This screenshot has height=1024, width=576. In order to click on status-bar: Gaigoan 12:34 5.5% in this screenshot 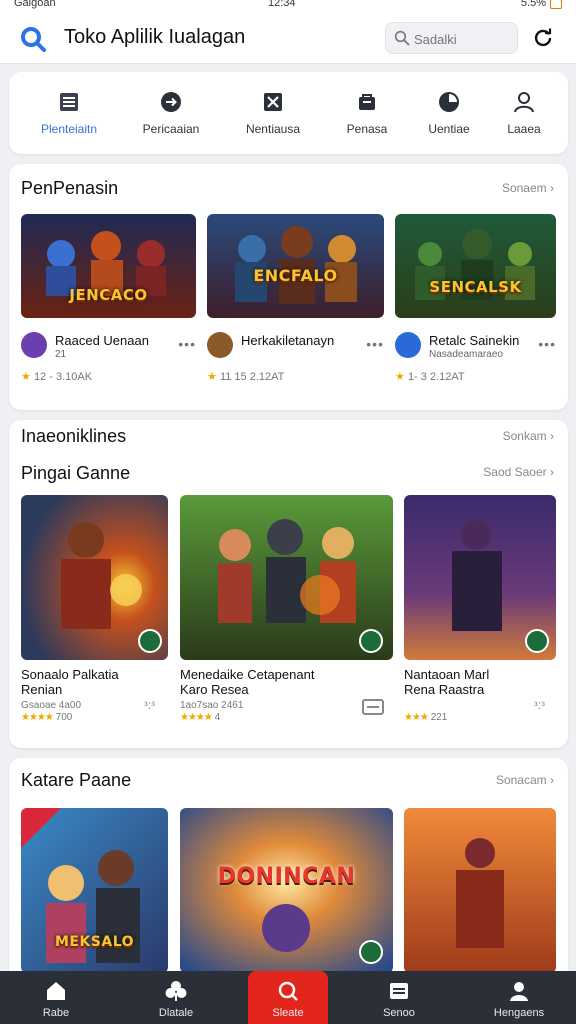, I will do `click(288, 7)`.